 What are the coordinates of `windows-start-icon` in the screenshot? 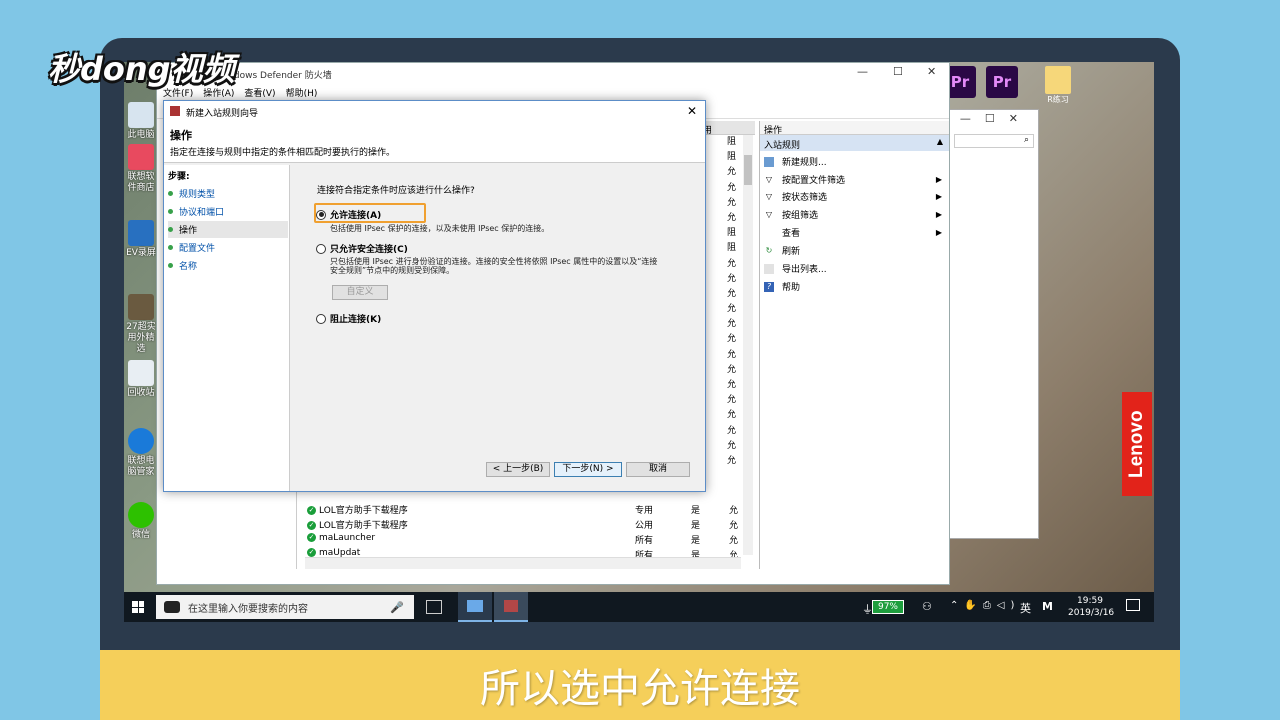 It's located at (138, 607).